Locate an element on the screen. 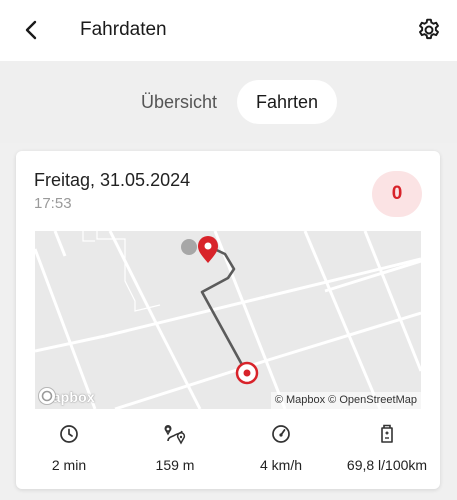 This screenshot has height=500, width=457. tab-uebersicht: Übersicht is located at coordinates (179, 102).